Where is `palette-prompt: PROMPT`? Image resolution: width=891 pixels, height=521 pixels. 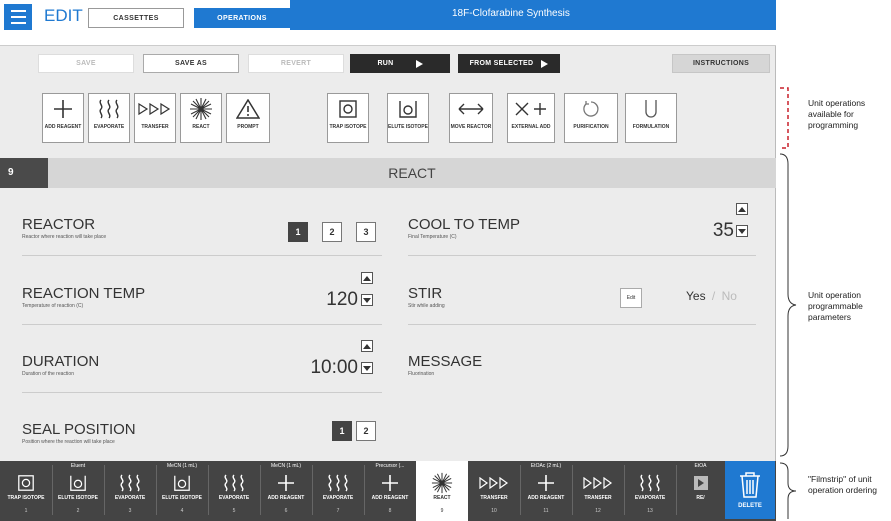 palette-prompt: PROMPT is located at coordinates (248, 118).